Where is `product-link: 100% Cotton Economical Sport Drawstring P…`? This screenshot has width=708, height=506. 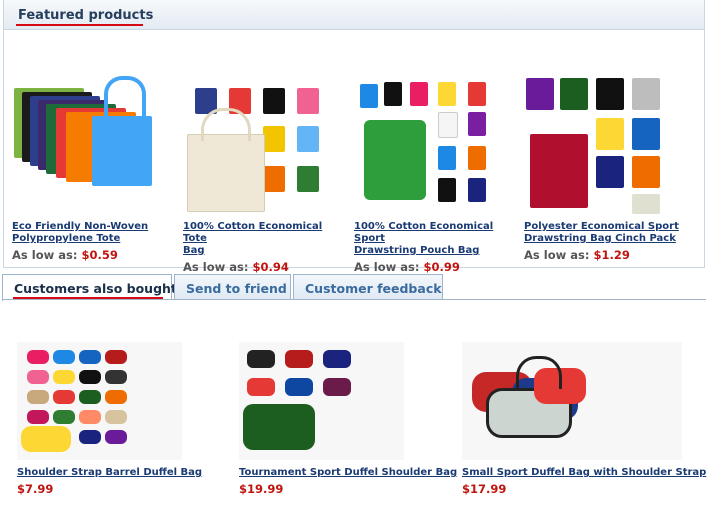 product-link: 100% Cotton Economical Sport Drawstring P… is located at coordinates (434, 239).